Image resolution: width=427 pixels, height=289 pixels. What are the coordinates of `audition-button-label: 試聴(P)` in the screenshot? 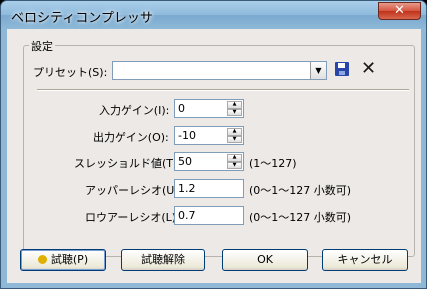 It's located at (69, 259).